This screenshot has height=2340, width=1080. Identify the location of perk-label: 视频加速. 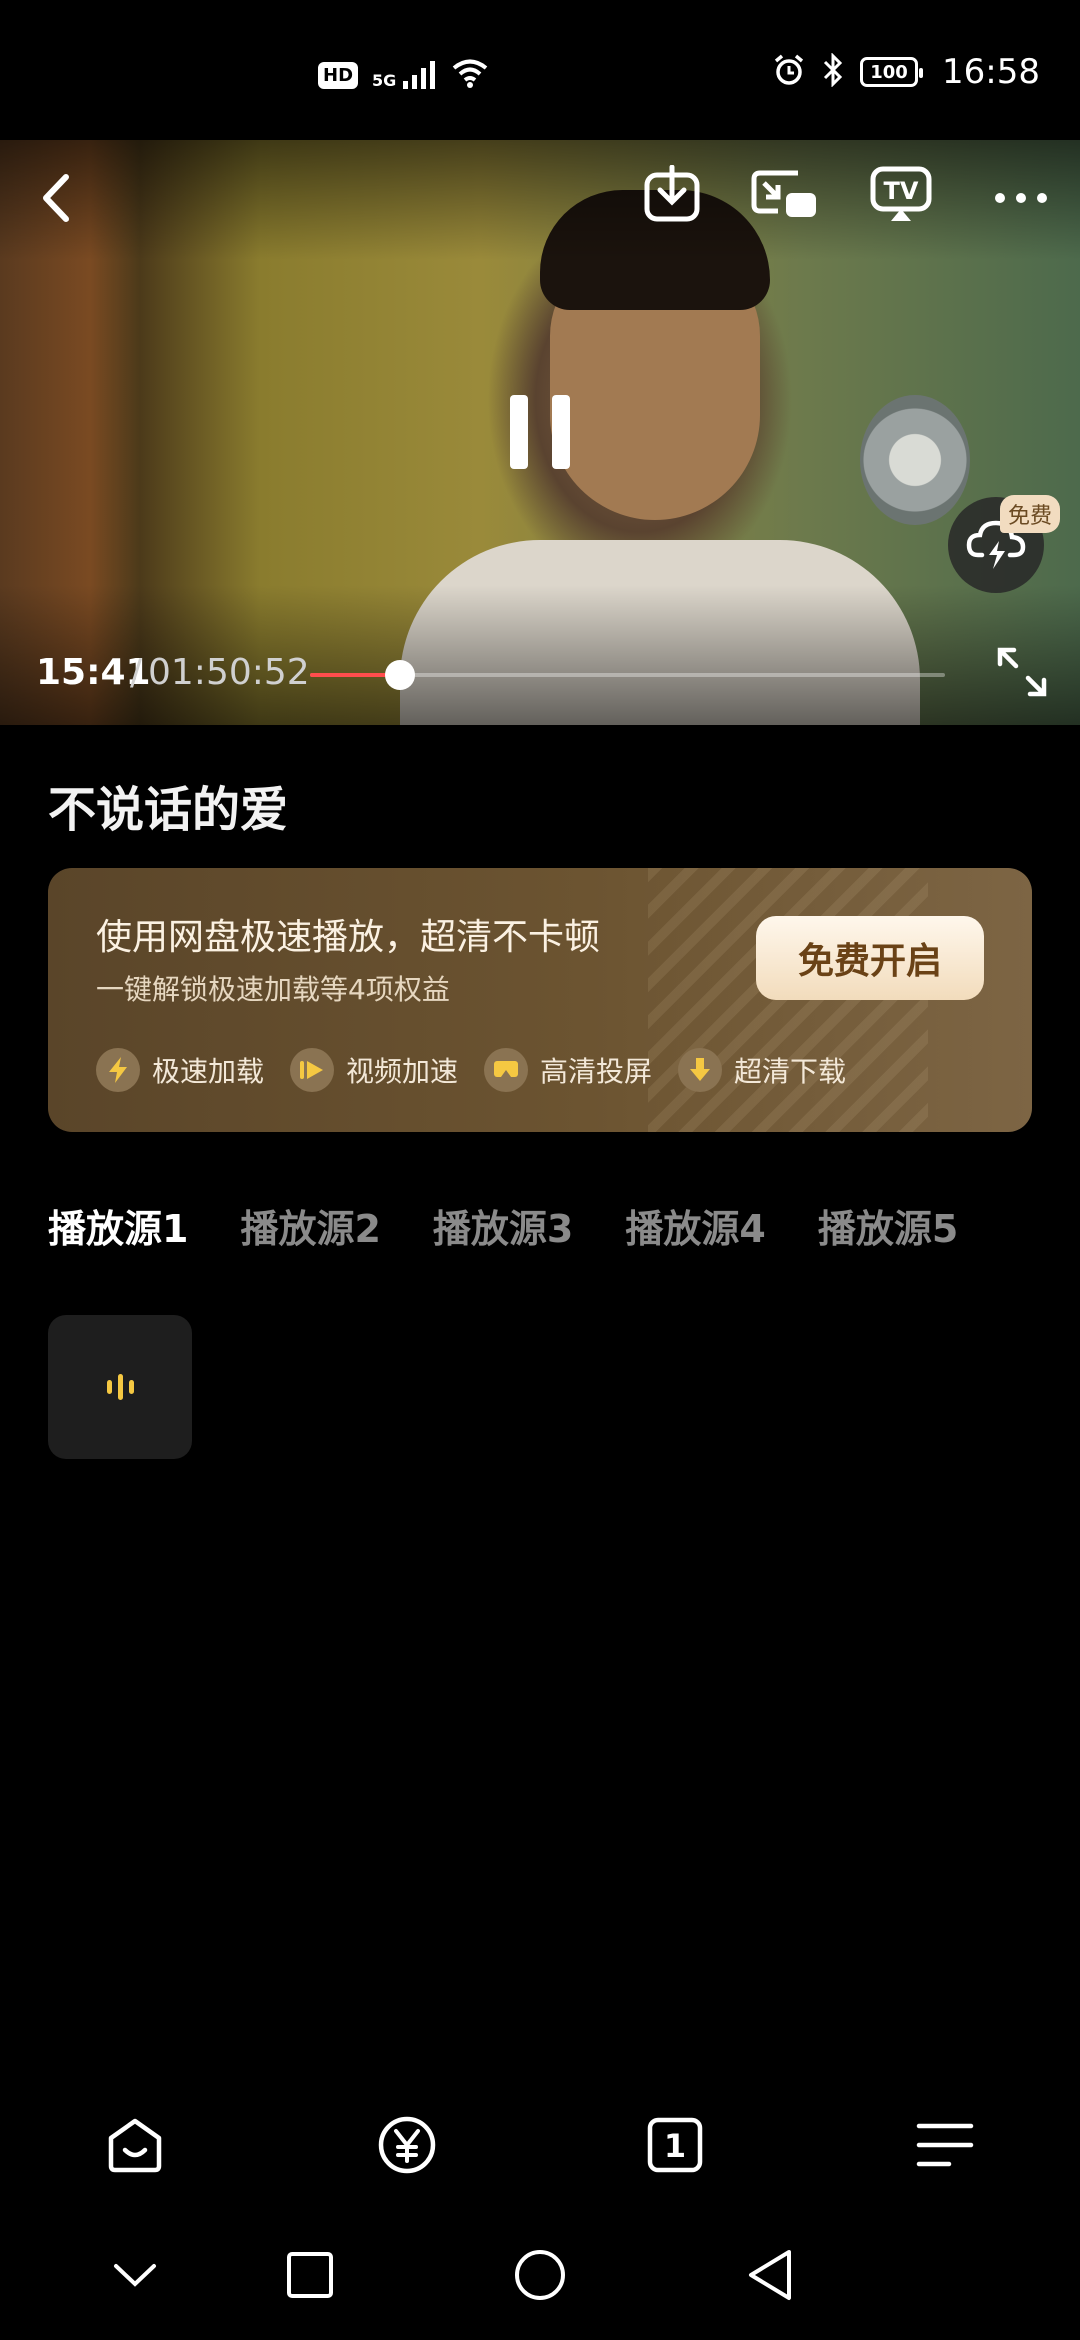
(402, 1071).